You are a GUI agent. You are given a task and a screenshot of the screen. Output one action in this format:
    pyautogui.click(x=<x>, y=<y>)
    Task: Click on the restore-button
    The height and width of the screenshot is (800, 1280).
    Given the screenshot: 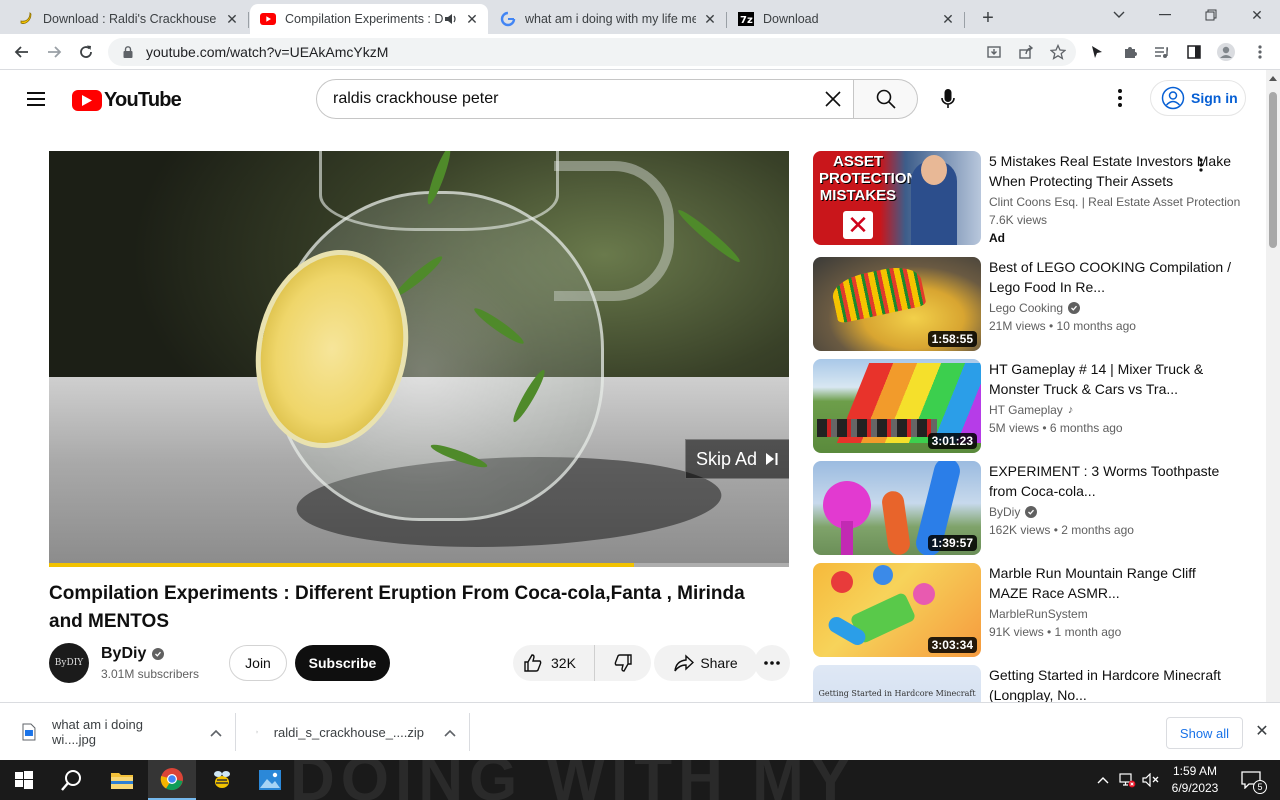 What is the action you would take?
    pyautogui.click(x=1211, y=15)
    